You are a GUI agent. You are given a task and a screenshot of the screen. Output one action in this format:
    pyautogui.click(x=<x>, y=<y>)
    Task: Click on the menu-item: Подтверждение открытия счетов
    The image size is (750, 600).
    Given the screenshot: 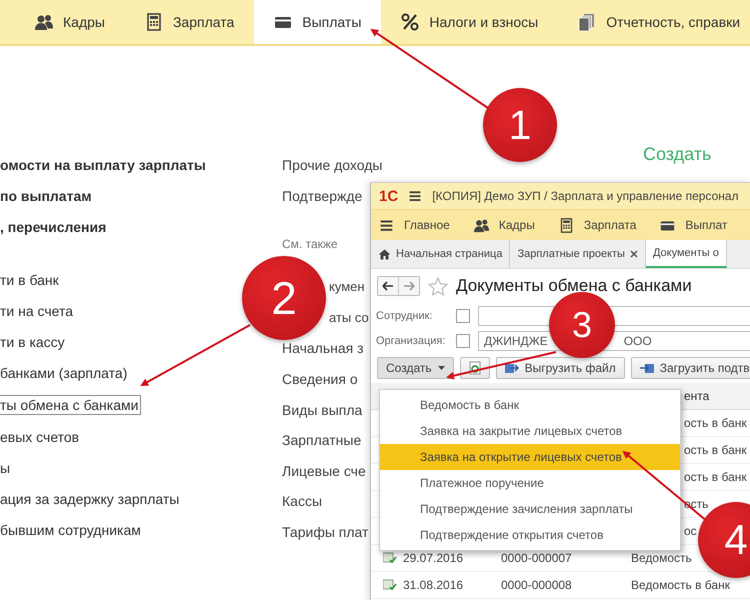 What is the action you would take?
    pyautogui.click(x=530, y=535)
    